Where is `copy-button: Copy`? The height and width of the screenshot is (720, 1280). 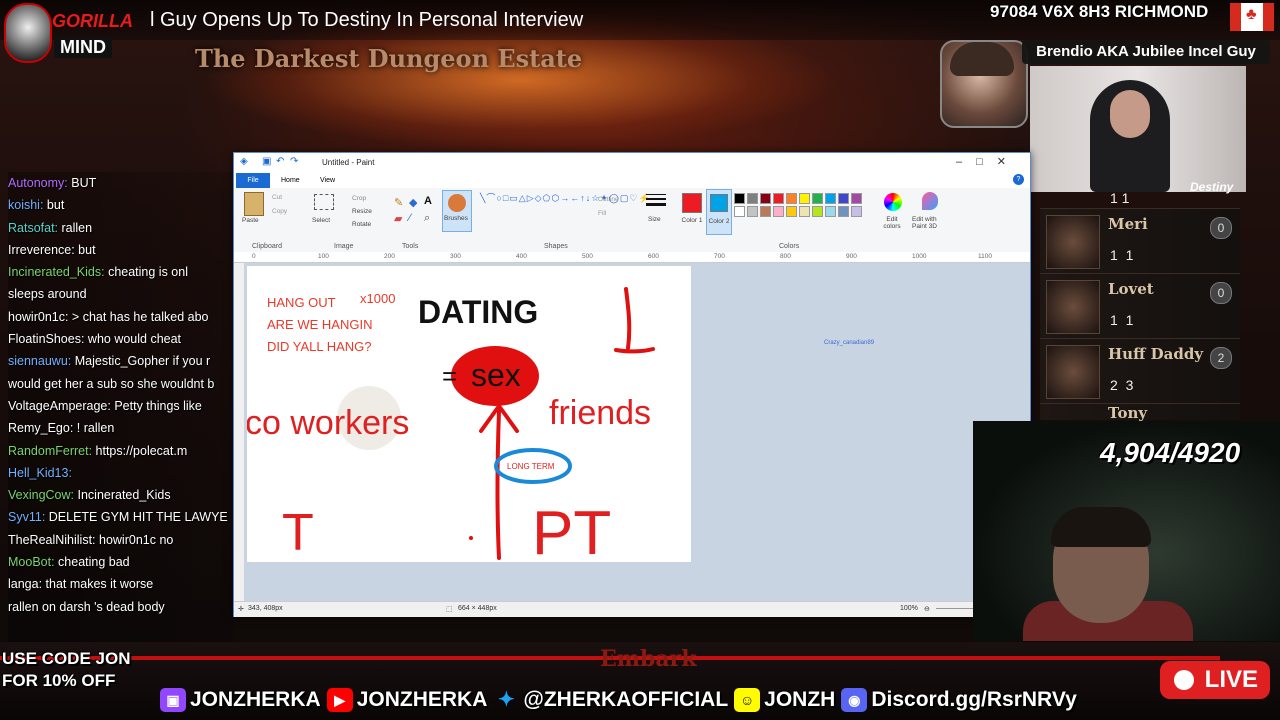 copy-button: Copy is located at coordinates (279, 211).